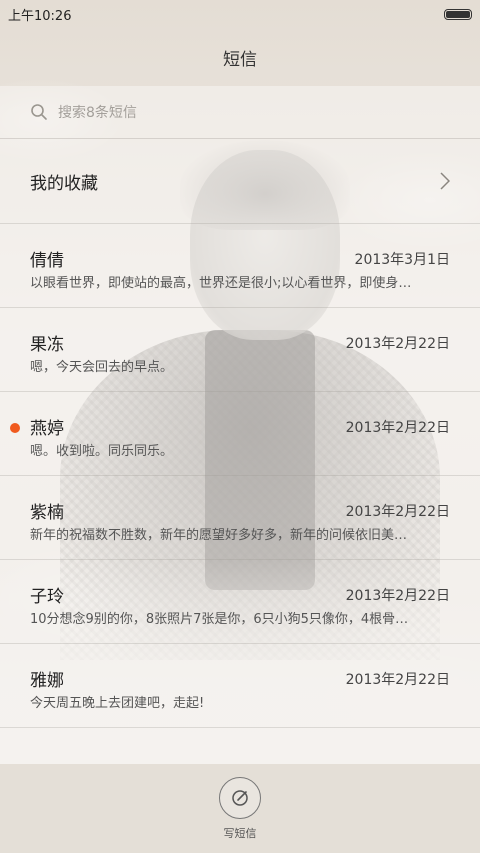 This screenshot has height=853, width=480. I want to click on search-bar: 搜索8条短信, so click(240, 112).